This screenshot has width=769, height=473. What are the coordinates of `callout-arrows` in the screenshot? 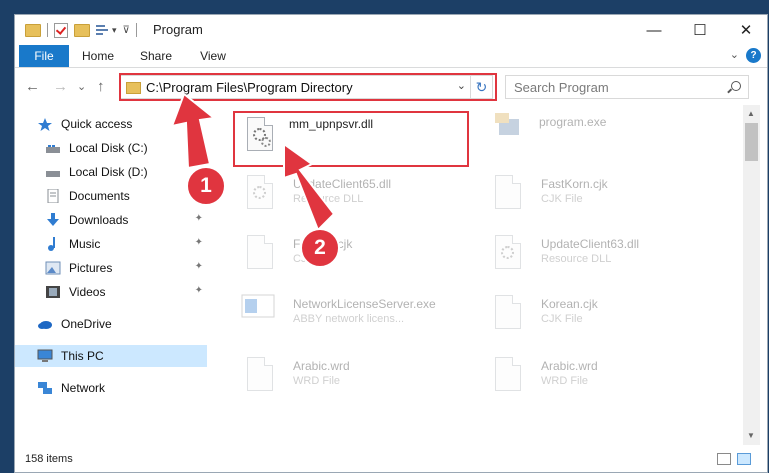 It's located at (253, 162).